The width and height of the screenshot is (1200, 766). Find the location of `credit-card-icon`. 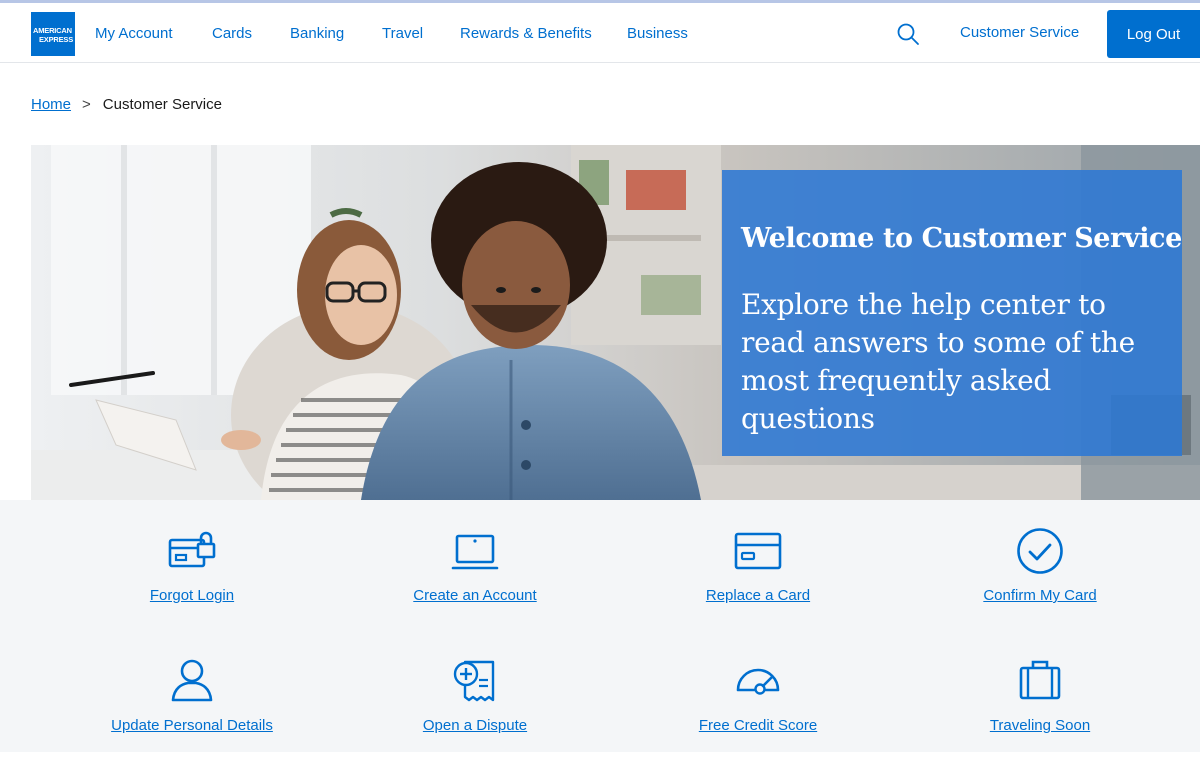

credit-card-icon is located at coordinates (758, 551).